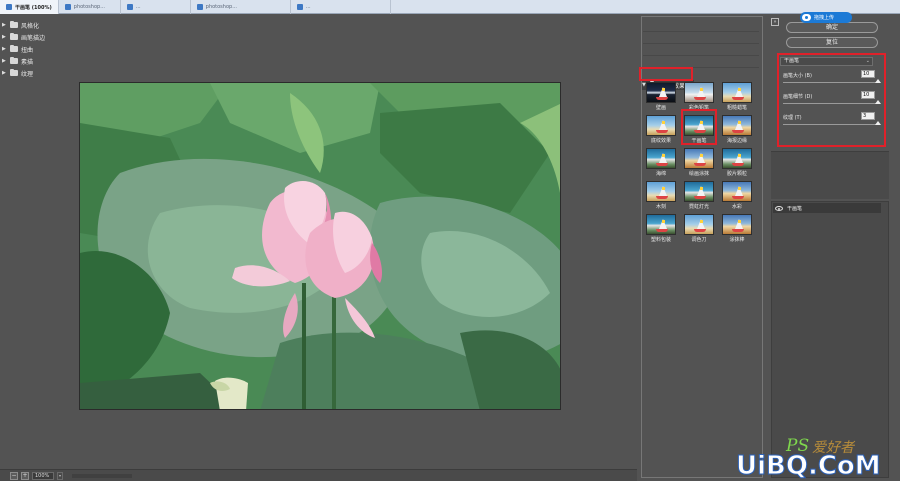 The image size is (900, 481). I want to click on filter-thumbnail: 底纹效果, so click(661, 129).